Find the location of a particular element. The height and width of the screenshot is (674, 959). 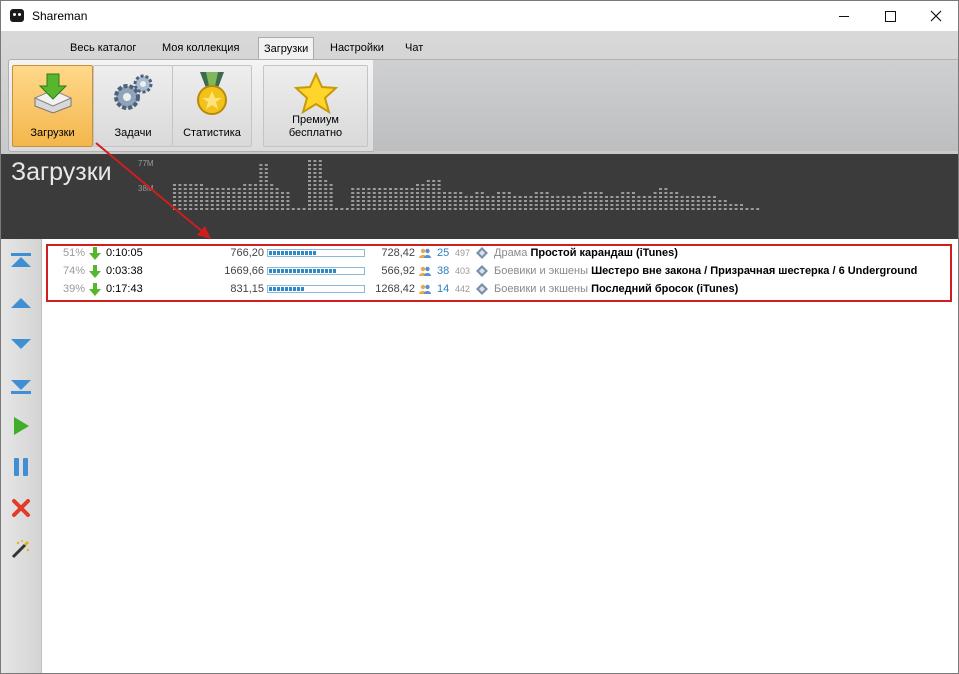

tab-downloads: Загрузки is located at coordinates (286, 49).